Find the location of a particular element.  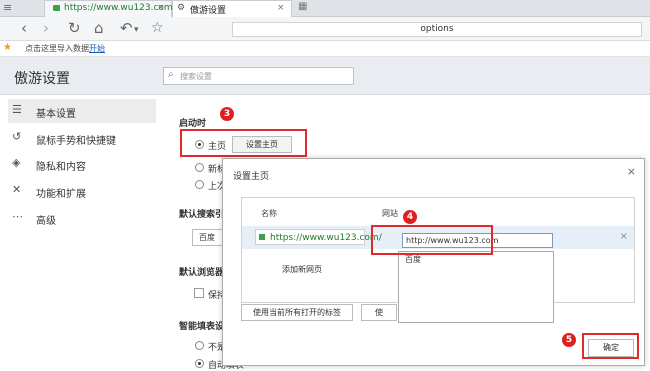

sidebar-item-label: 高级 is located at coordinates (46, 221).